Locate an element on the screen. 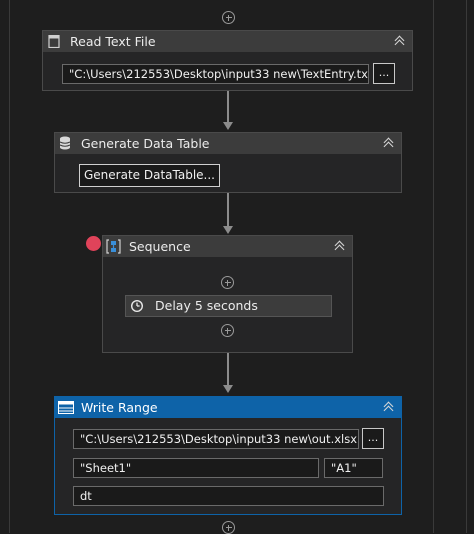  write-range-datatable-input: dt is located at coordinates (228, 496).